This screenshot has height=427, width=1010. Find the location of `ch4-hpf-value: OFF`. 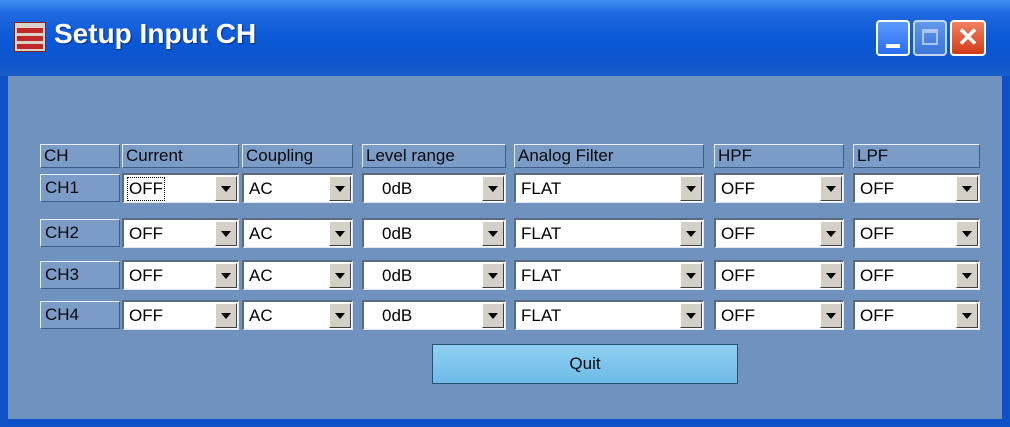

ch4-hpf-value: OFF is located at coordinates (738, 315).